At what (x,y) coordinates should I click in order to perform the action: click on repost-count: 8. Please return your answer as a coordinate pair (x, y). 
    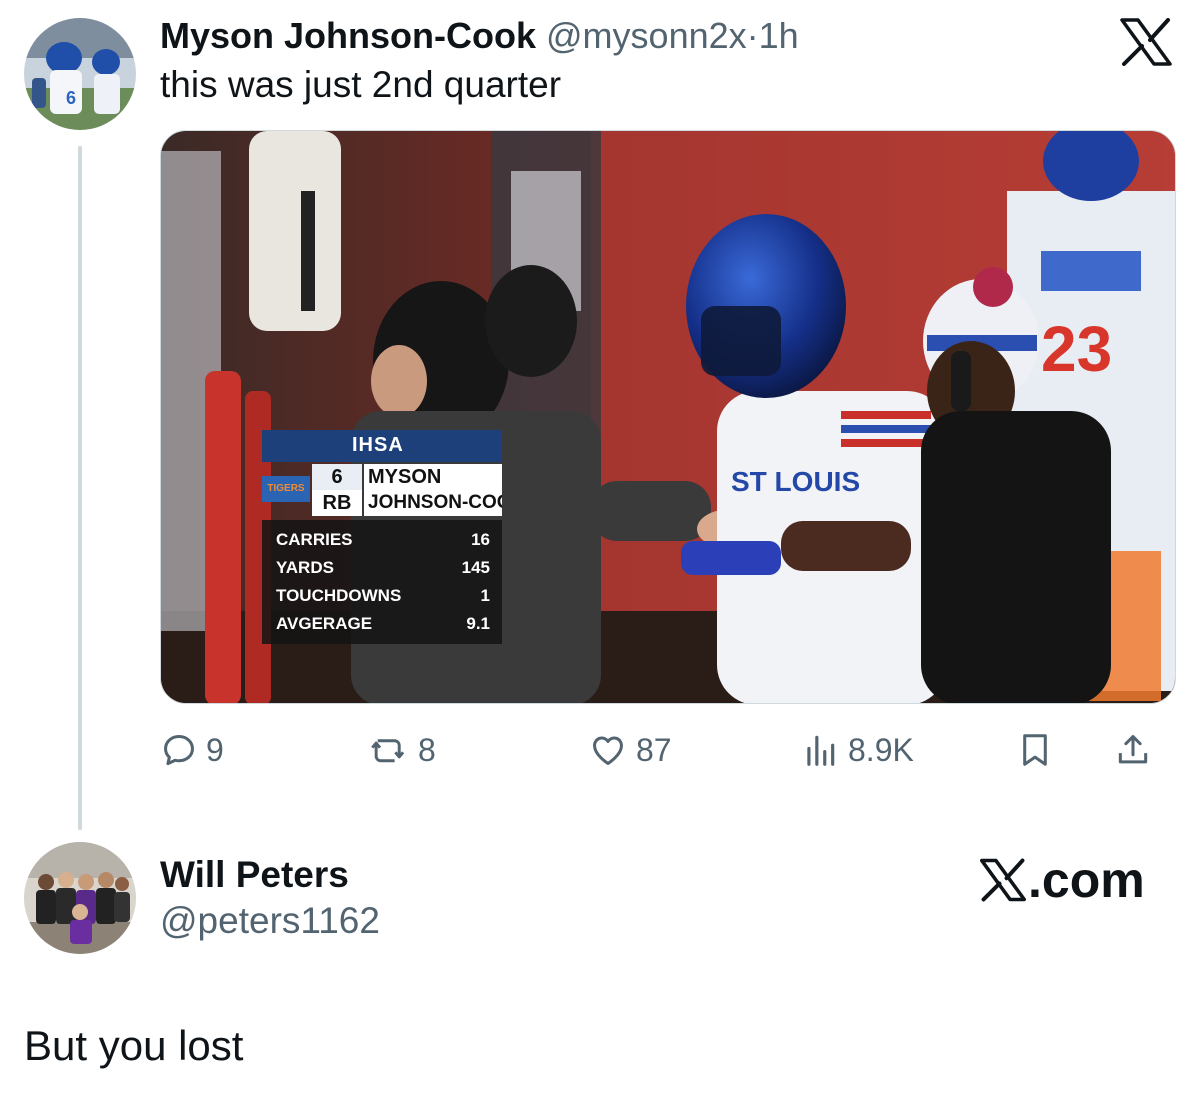
    Looking at the image, I should click on (427, 749).